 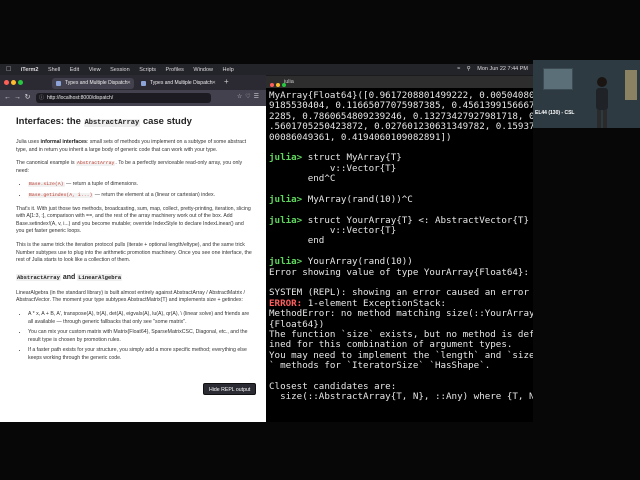 I want to click on menu-item-scripts: Scripts, so click(x=147, y=70).